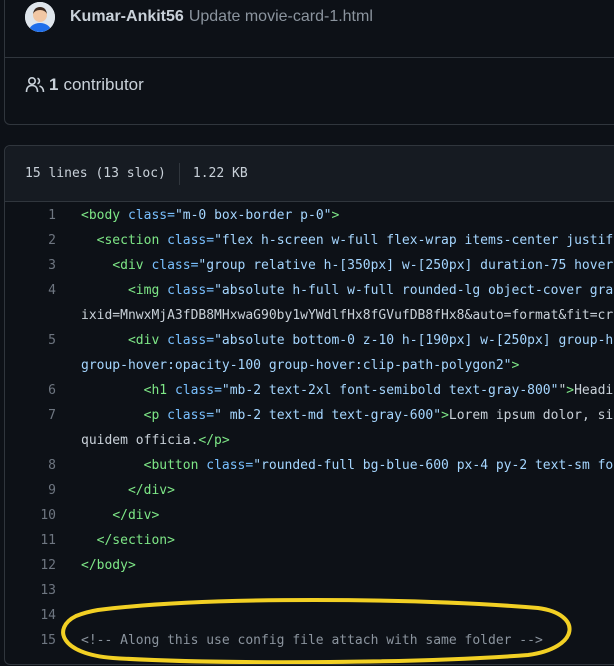 The image size is (614, 666). Describe the element at coordinates (135, 540) in the screenshot. I see `code-token: </section>` at that location.